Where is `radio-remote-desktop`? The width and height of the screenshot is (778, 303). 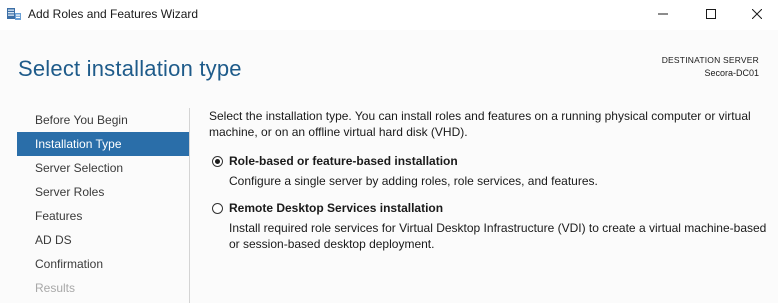 radio-remote-desktop is located at coordinates (217, 208).